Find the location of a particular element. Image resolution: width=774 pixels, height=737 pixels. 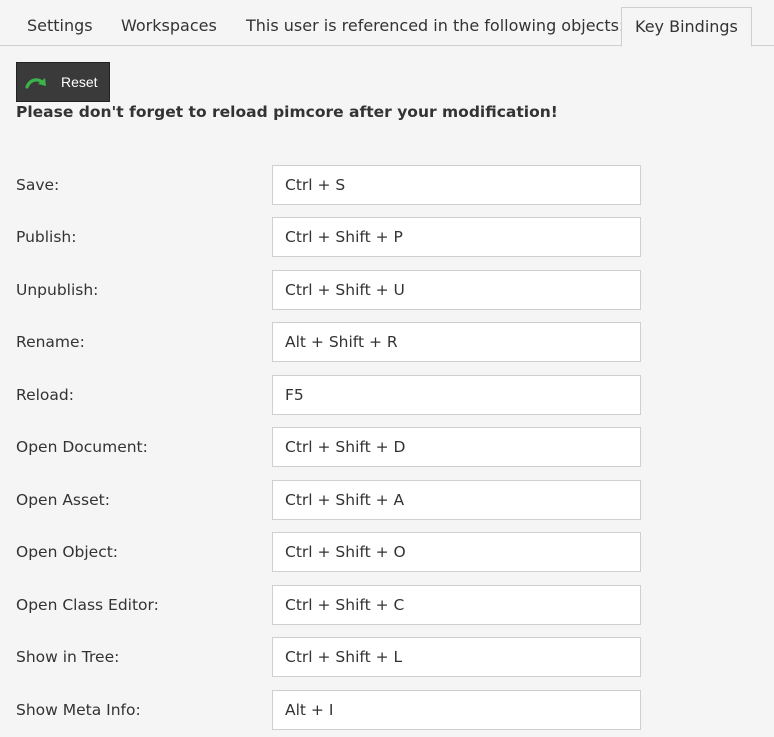

binding-label: Publish: is located at coordinates (46, 237).